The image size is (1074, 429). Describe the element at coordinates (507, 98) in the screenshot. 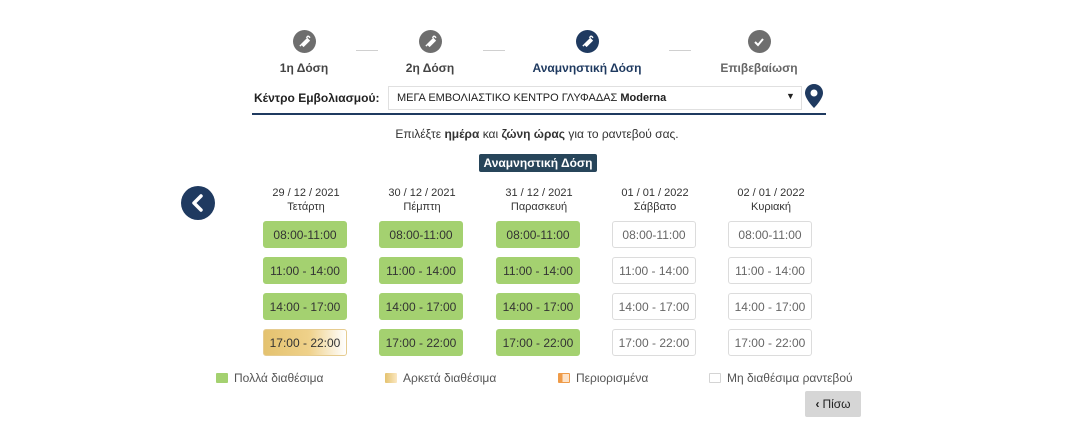

I see `center-name: ΜΕΓΑ ΕΜΒΟΛΙΑΣΤΙΚΟ ΚΕΝΤΡΟ ΓΛΥΦΑΔΑΣ` at that location.